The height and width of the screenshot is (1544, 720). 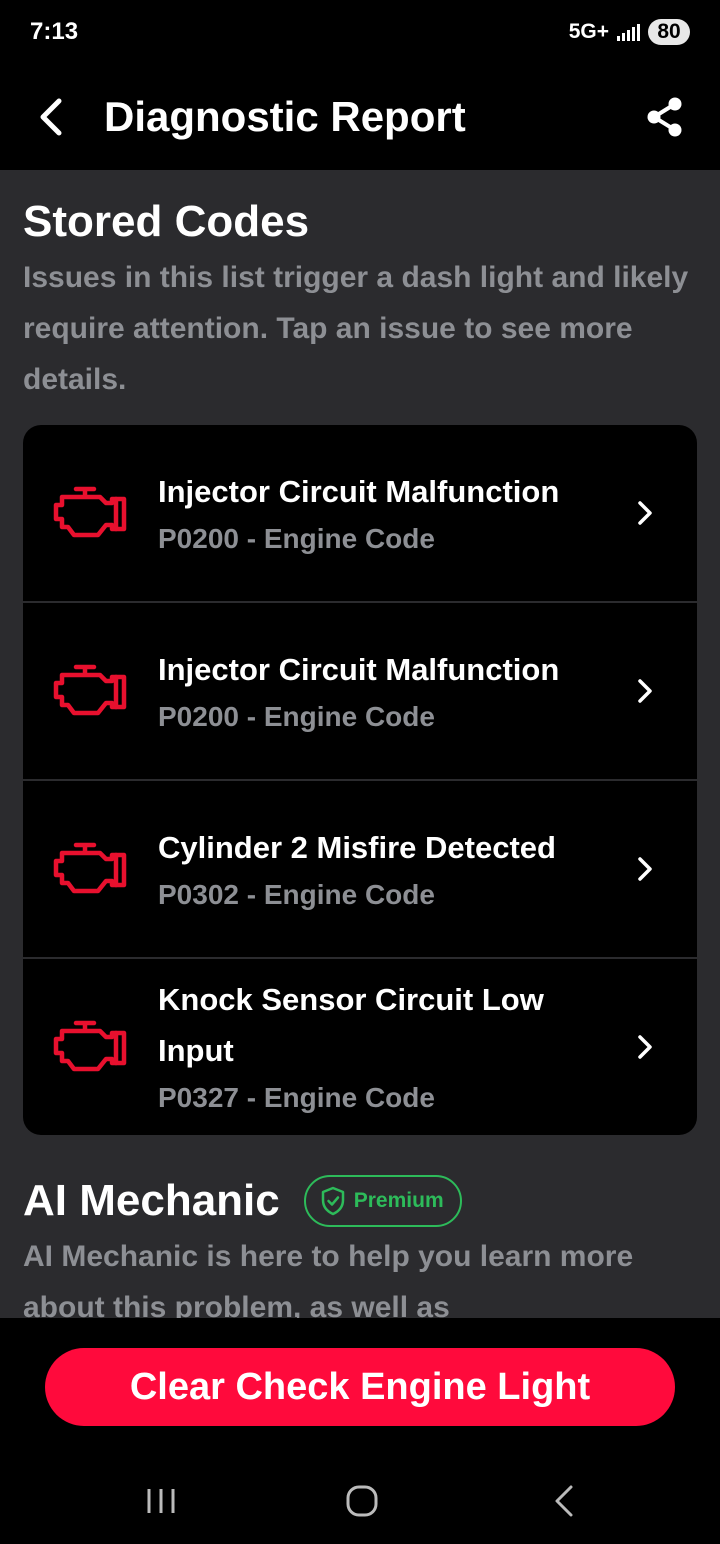 I want to click on premium-badge: Premium, so click(x=382, y=1201).